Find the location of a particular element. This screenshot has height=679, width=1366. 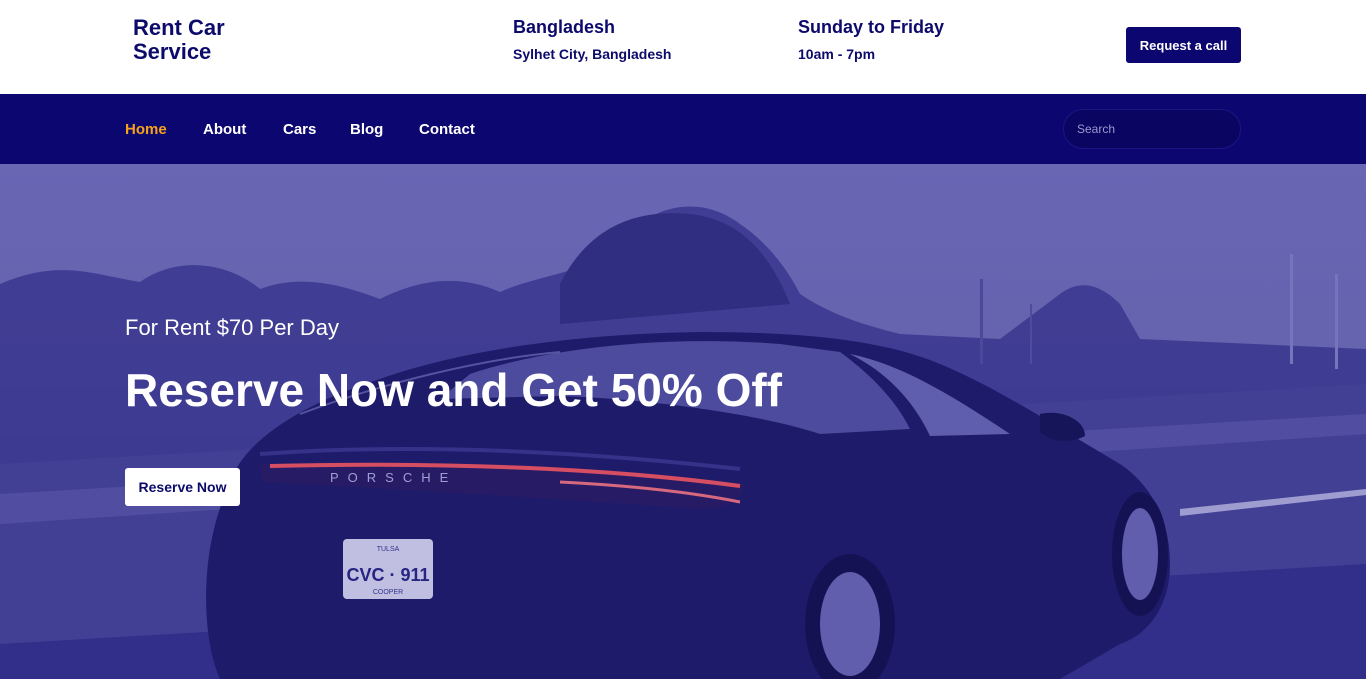

location-info: Bangladesh Sylhet City, Bangladesh is located at coordinates (592, 40).